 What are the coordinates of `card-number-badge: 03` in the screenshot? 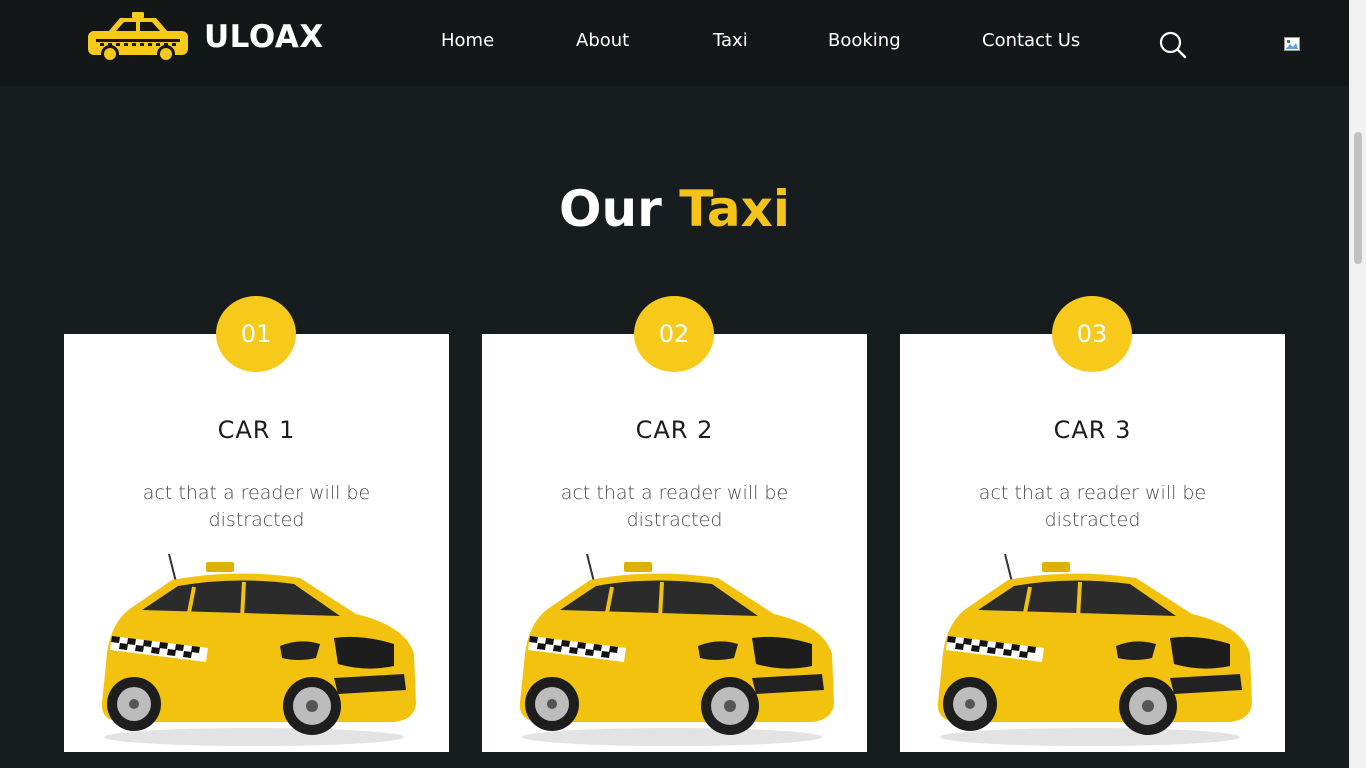 It's located at (1092, 334).